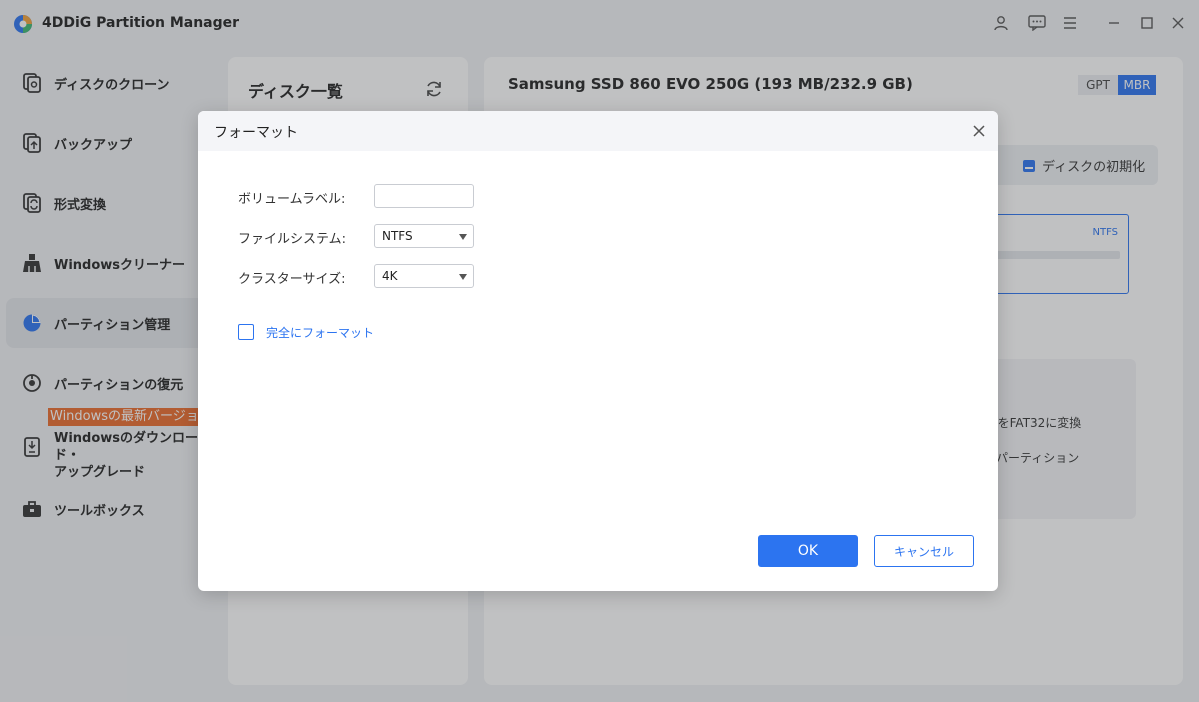 The width and height of the screenshot is (1199, 702). What do you see at coordinates (397, 236) in the screenshot?
I see `filesystem-value: NTFS` at bounding box center [397, 236].